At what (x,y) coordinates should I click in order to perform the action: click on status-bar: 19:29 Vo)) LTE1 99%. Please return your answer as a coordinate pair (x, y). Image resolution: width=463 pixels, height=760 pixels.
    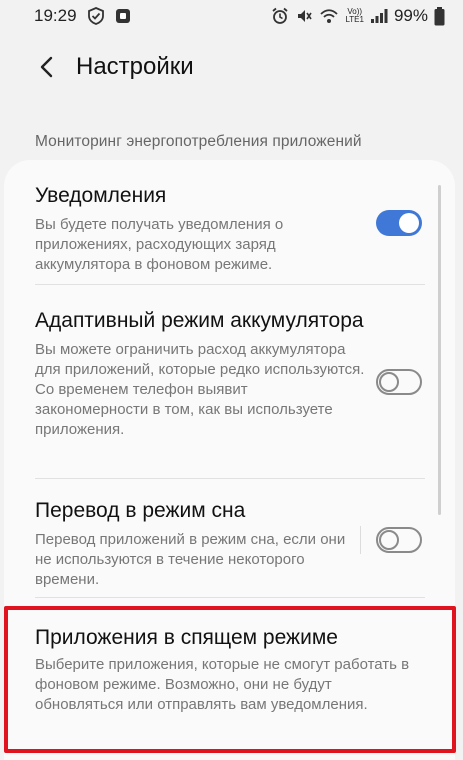
    Looking at the image, I should click on (231, 16).